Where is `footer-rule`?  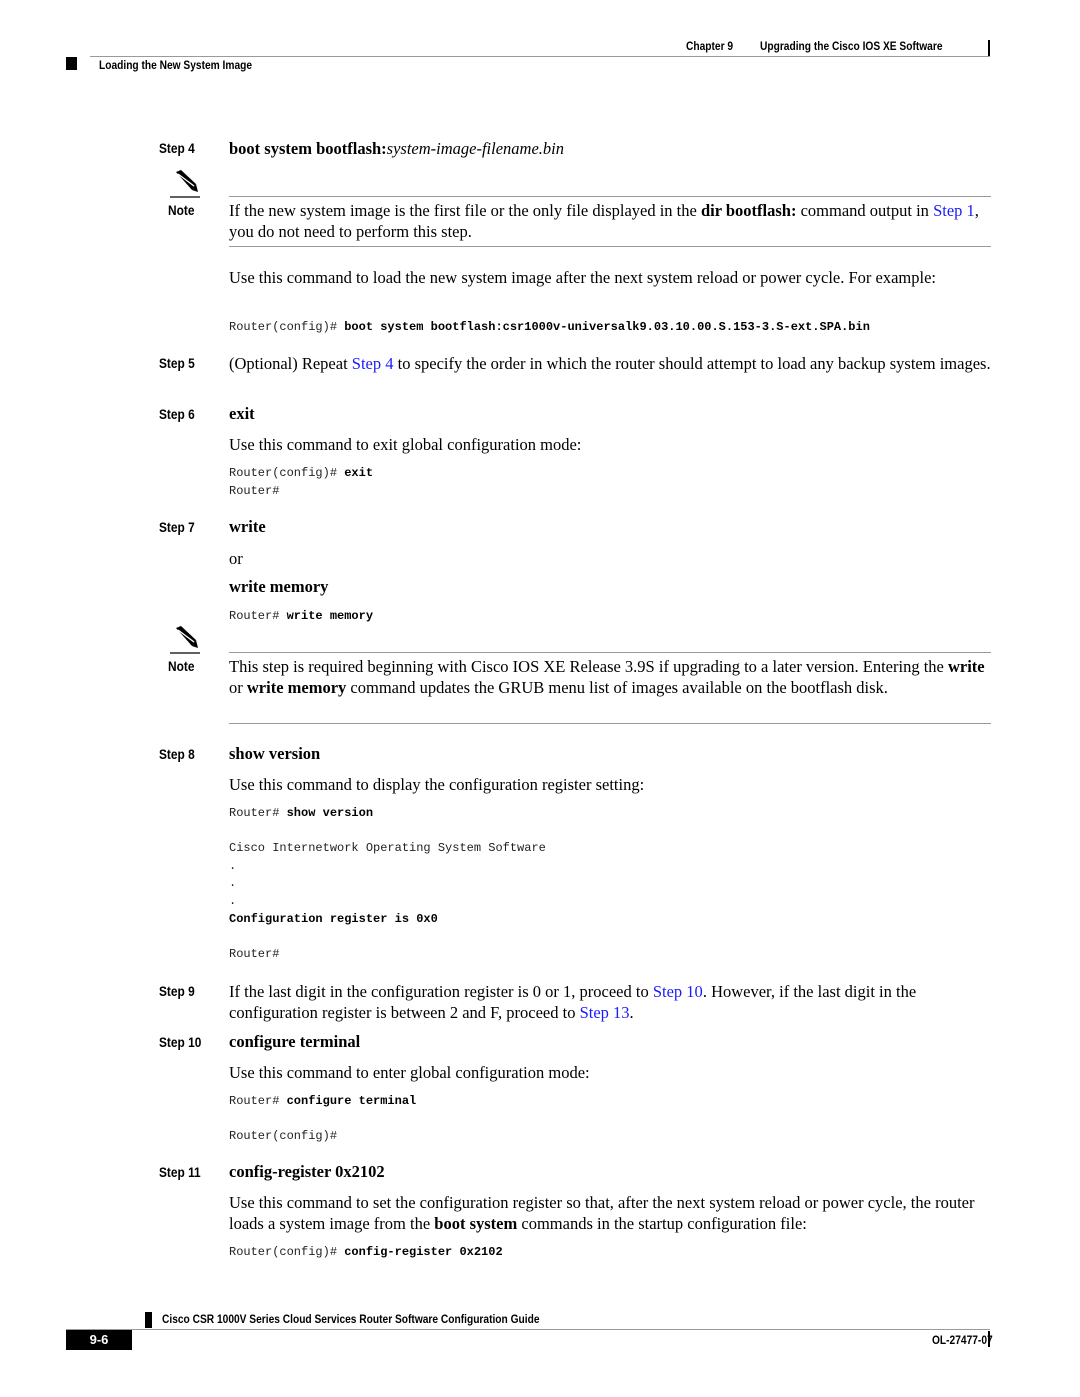
footer-rule is located at coordinates (528, 1329).